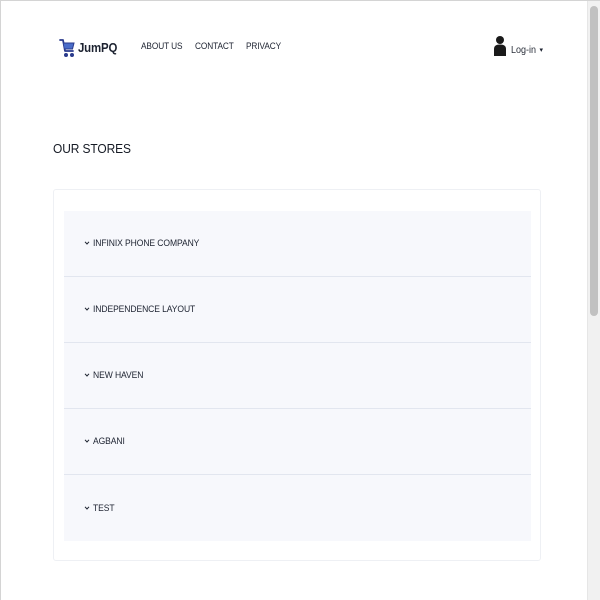  Describe the element at coordinates (146, 243) in the screenshot. I see `store-name: INFINIX PHONE COMPANY` at that location.